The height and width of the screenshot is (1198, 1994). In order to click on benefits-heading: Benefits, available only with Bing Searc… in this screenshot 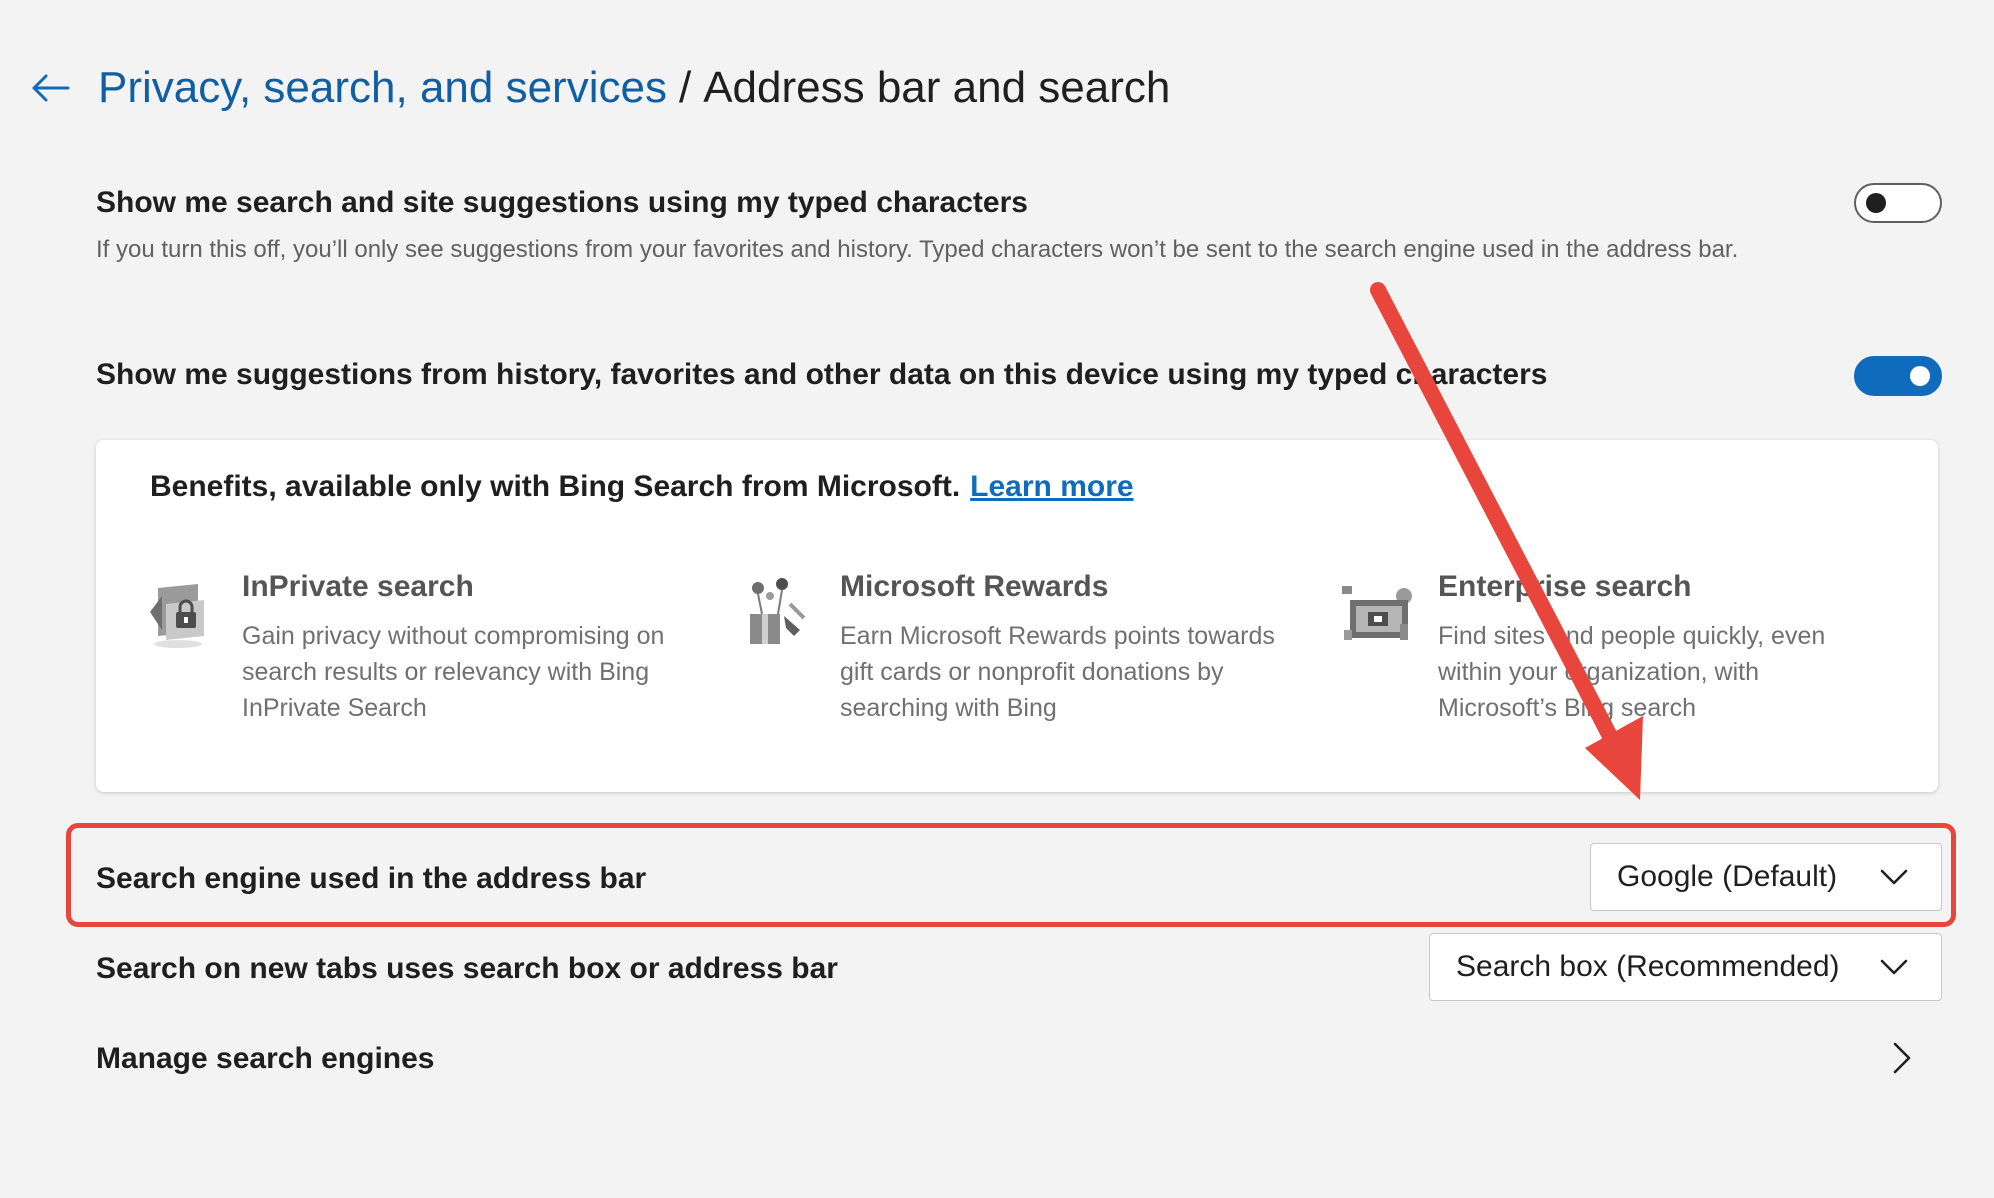, I will do `click(642, 487)`.